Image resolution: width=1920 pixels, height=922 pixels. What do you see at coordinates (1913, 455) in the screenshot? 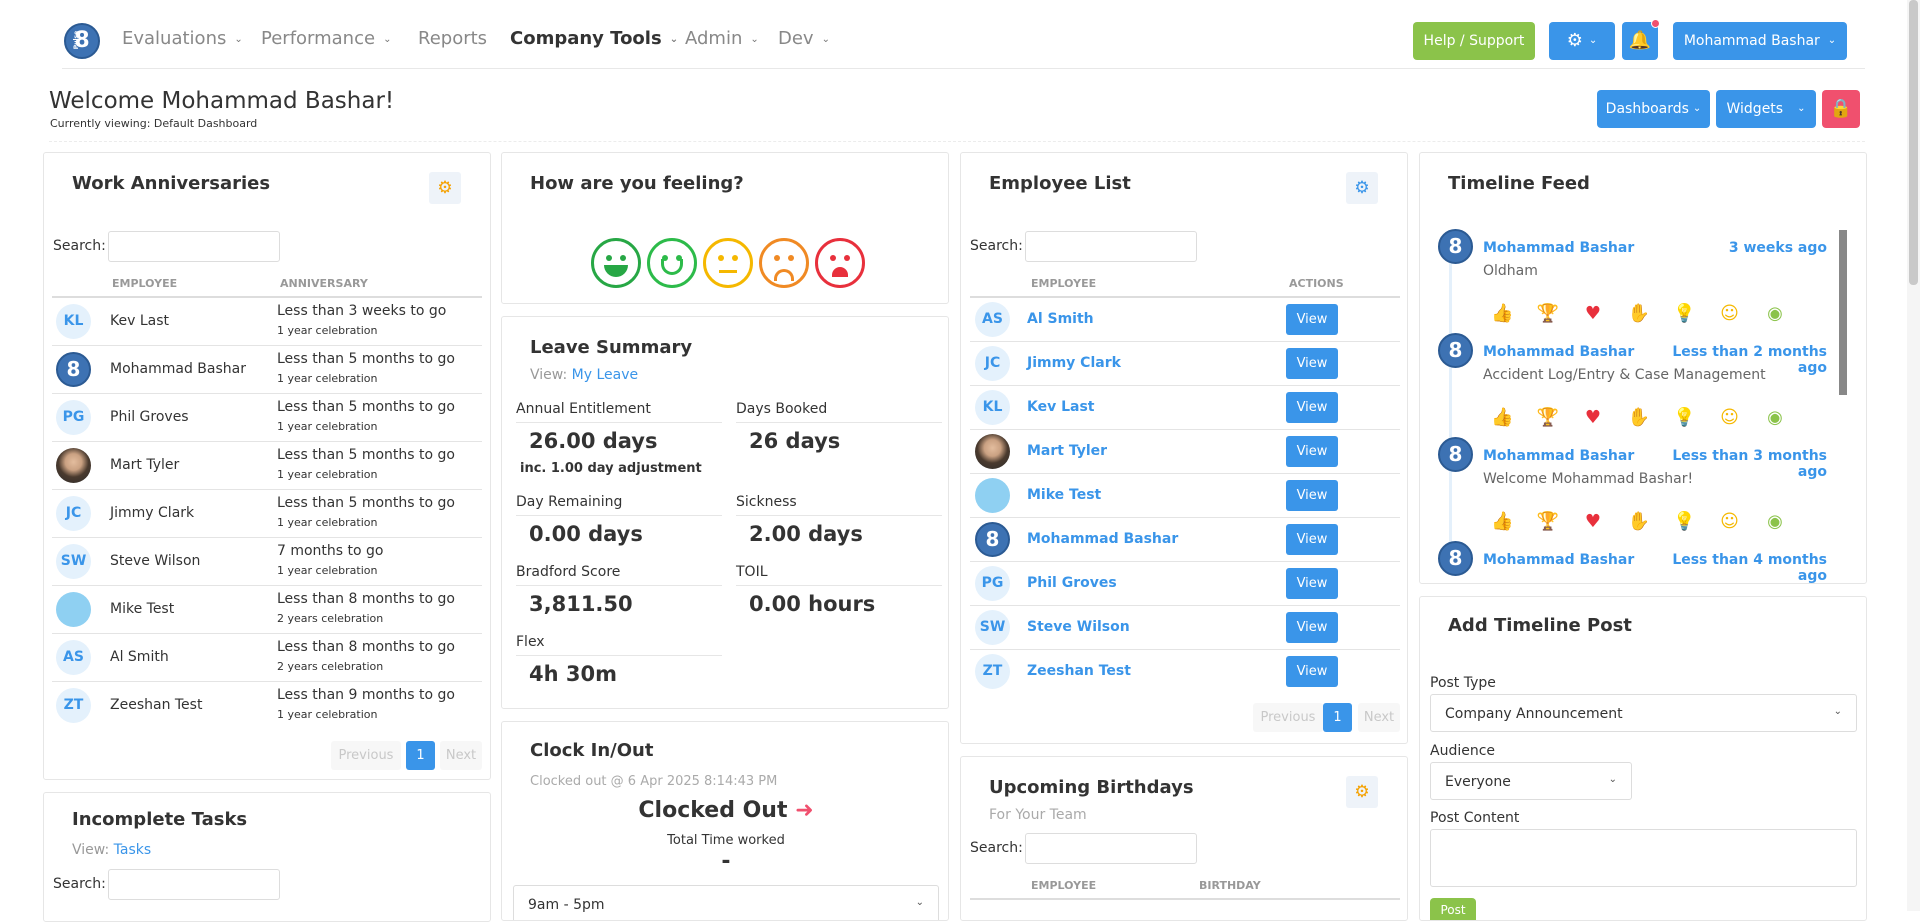
I see `page-scrollbar` at bounding box center [1913, 455].